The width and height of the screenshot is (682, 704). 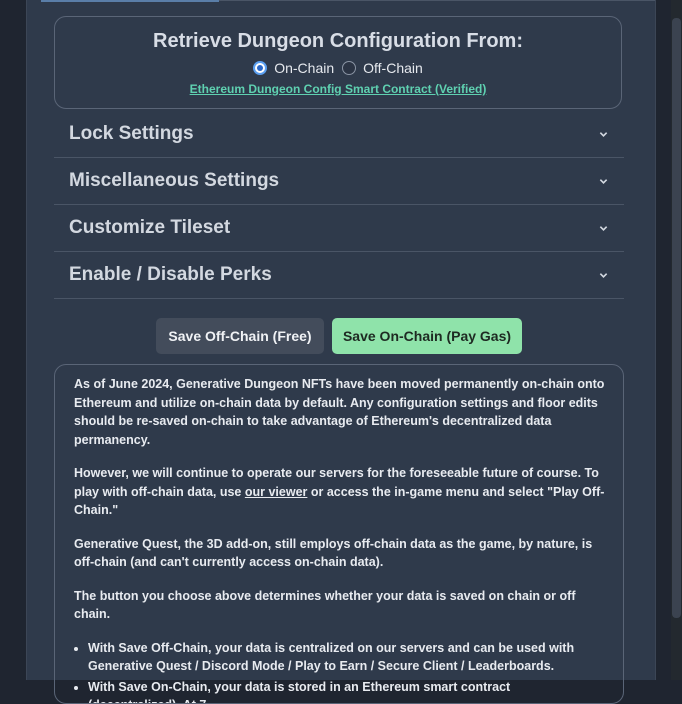 I want to click on radio-option-on-chain: On-Chain, so click(x=293, y=68).